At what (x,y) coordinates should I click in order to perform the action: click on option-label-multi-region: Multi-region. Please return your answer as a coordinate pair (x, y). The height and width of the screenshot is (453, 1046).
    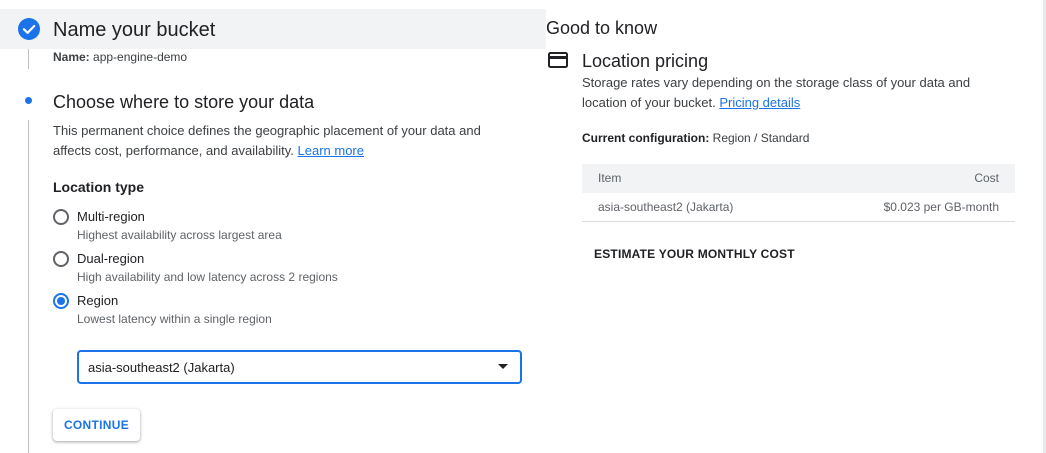
    Looking at the image, I should click on (111, 217).